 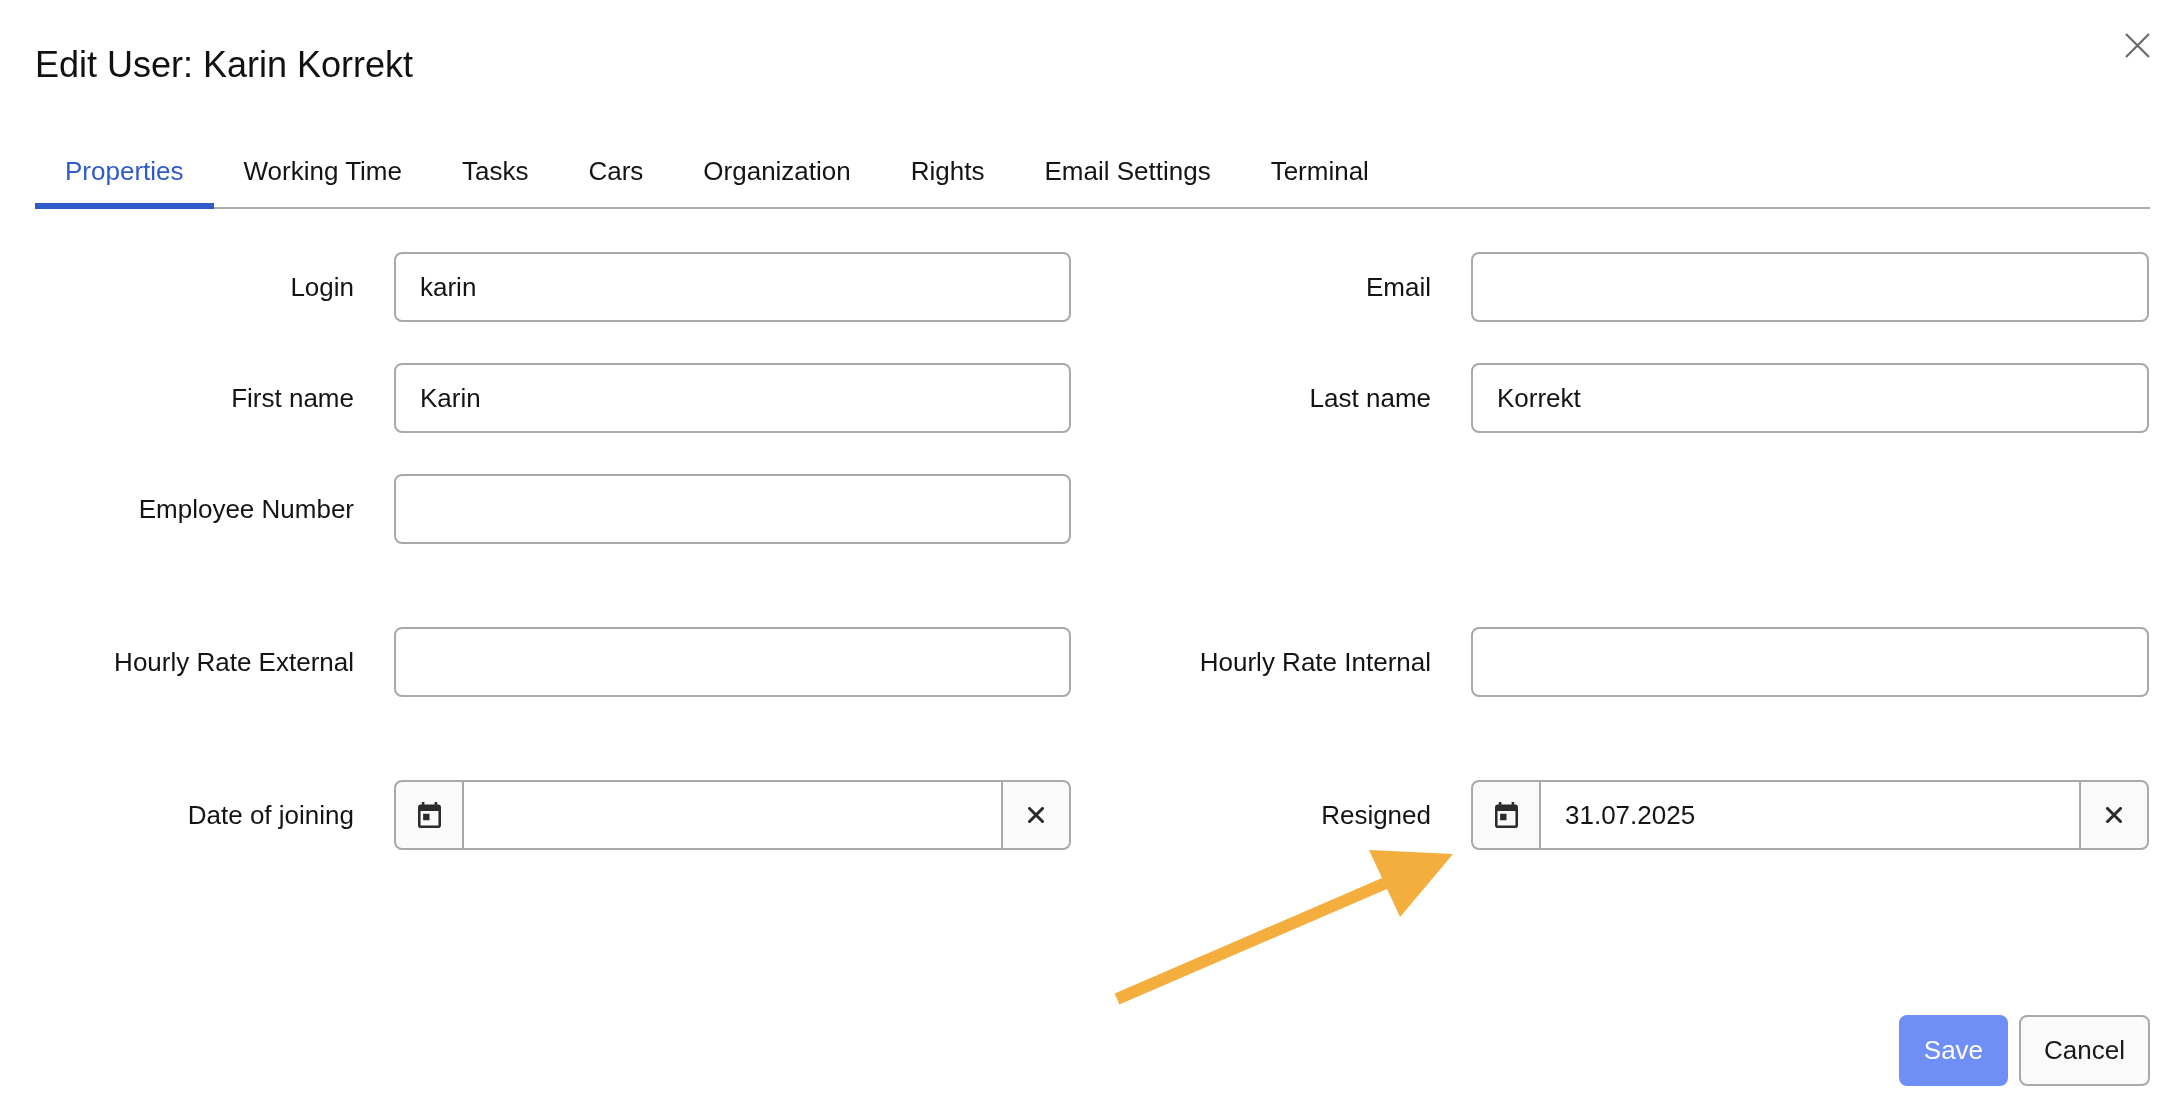 What do you see at coordinates (616, 175) in the screenshot?
I see `tab: Cars` at bounding box center [616, 175].